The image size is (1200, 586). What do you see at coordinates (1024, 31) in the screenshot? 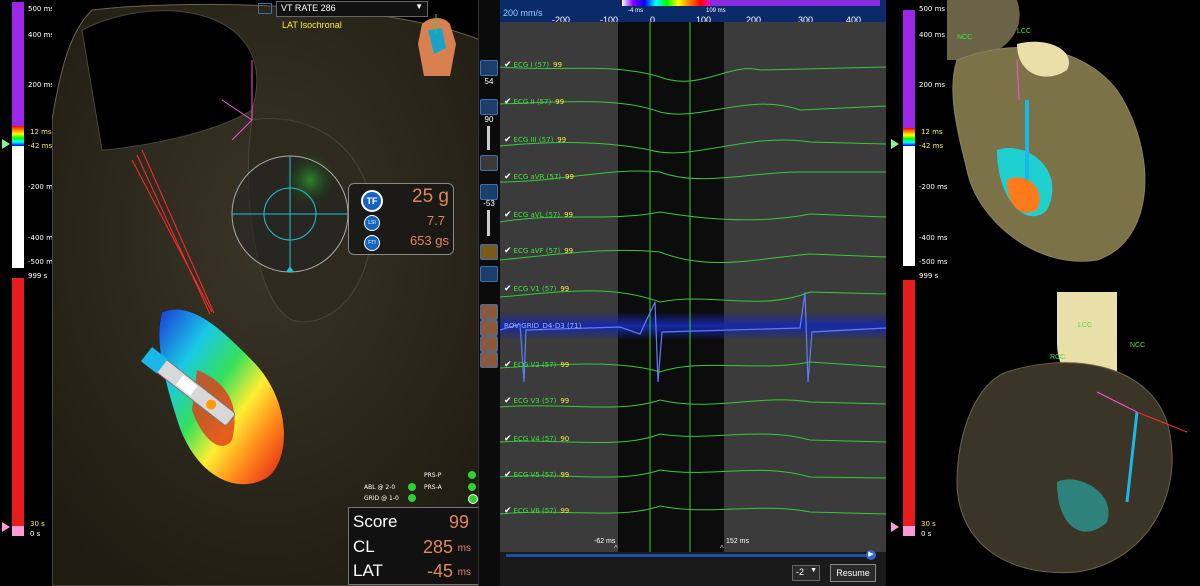
I see `lcc-label-top: LCC` at bounding box center [1024, 31].